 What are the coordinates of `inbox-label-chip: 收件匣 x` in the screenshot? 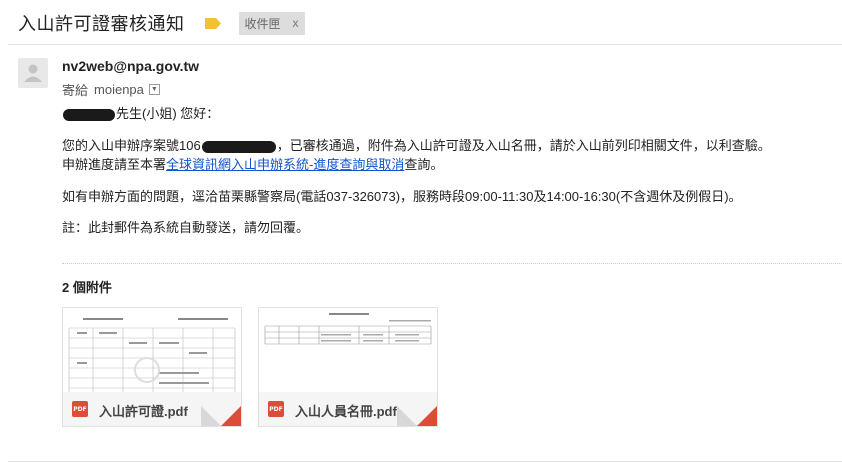 It's located at (271, 23).